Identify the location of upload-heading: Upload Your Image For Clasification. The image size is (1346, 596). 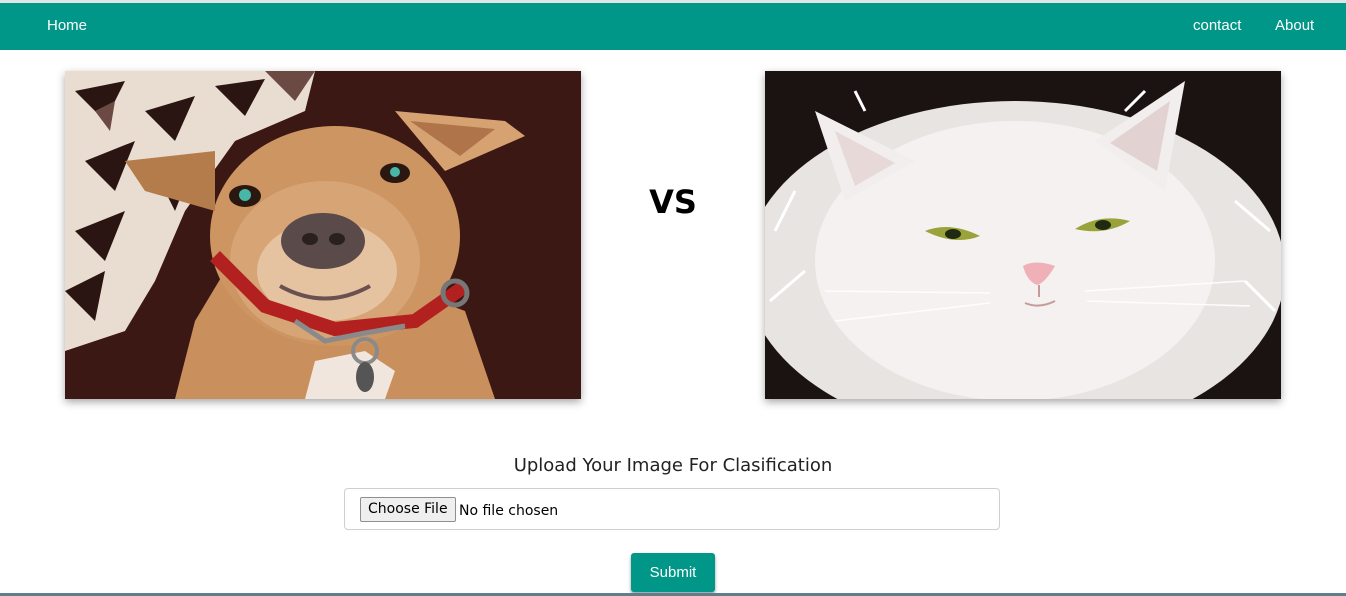
(673, 465).